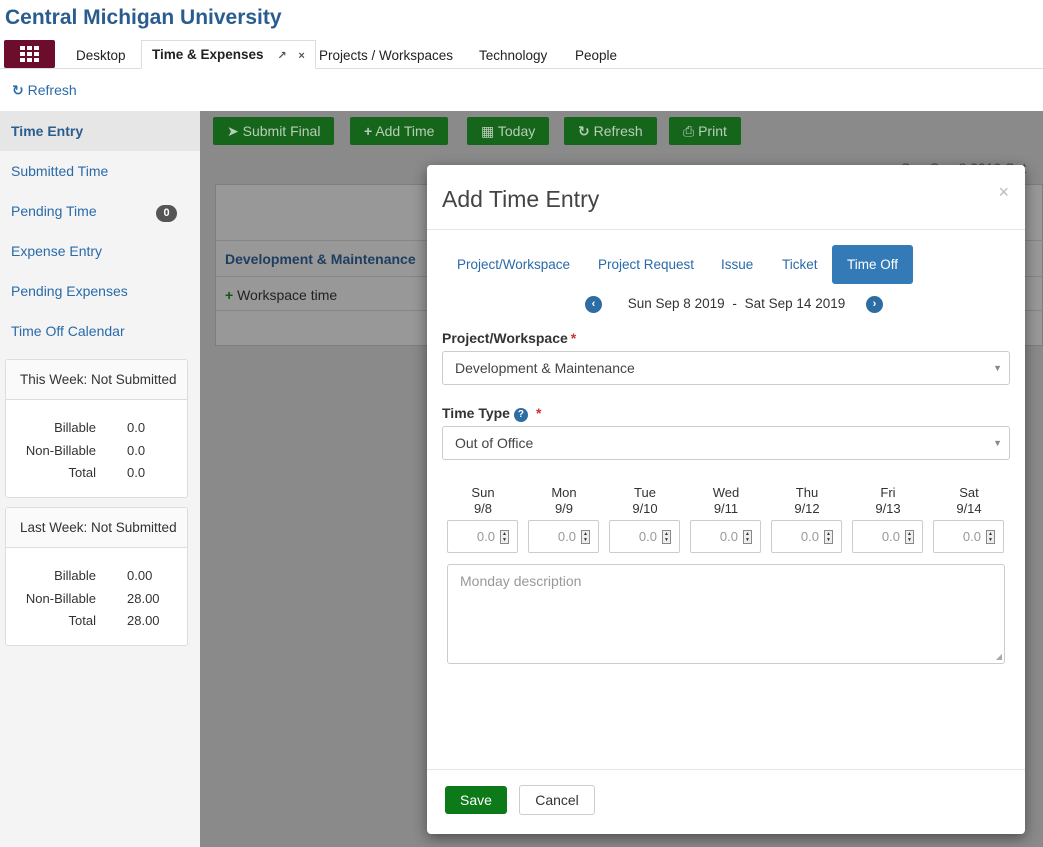 The height and width of the screenshot is (847, 1043). What do you see at coordinates (520, 415) in the screenshot?
I see `help-icon: ?` at bounding box center [520, 415].